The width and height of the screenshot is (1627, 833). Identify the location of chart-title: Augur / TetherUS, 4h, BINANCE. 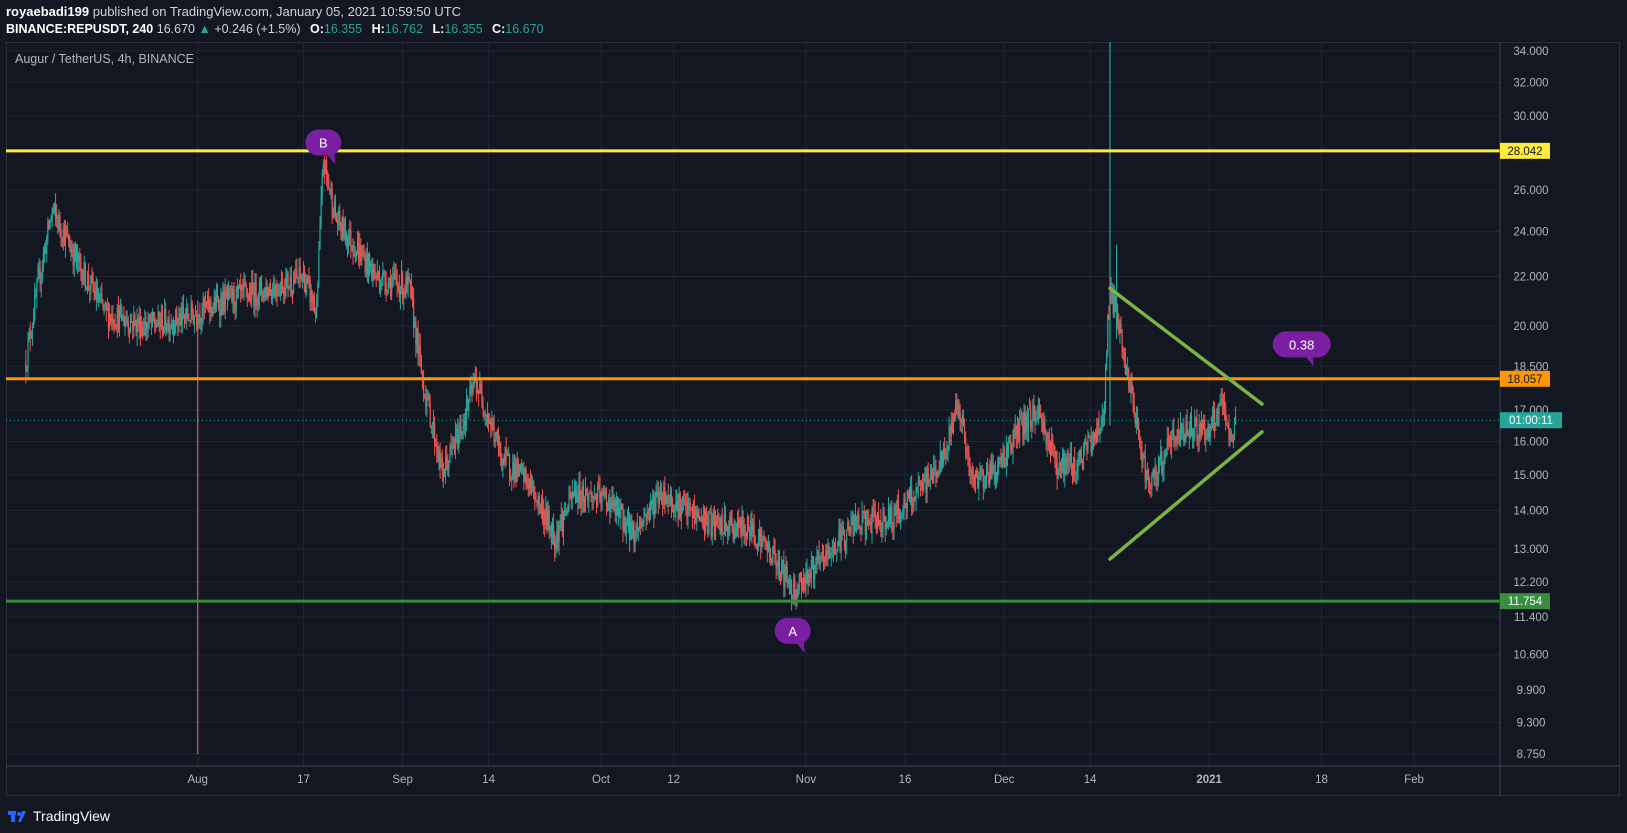
(104, 59).